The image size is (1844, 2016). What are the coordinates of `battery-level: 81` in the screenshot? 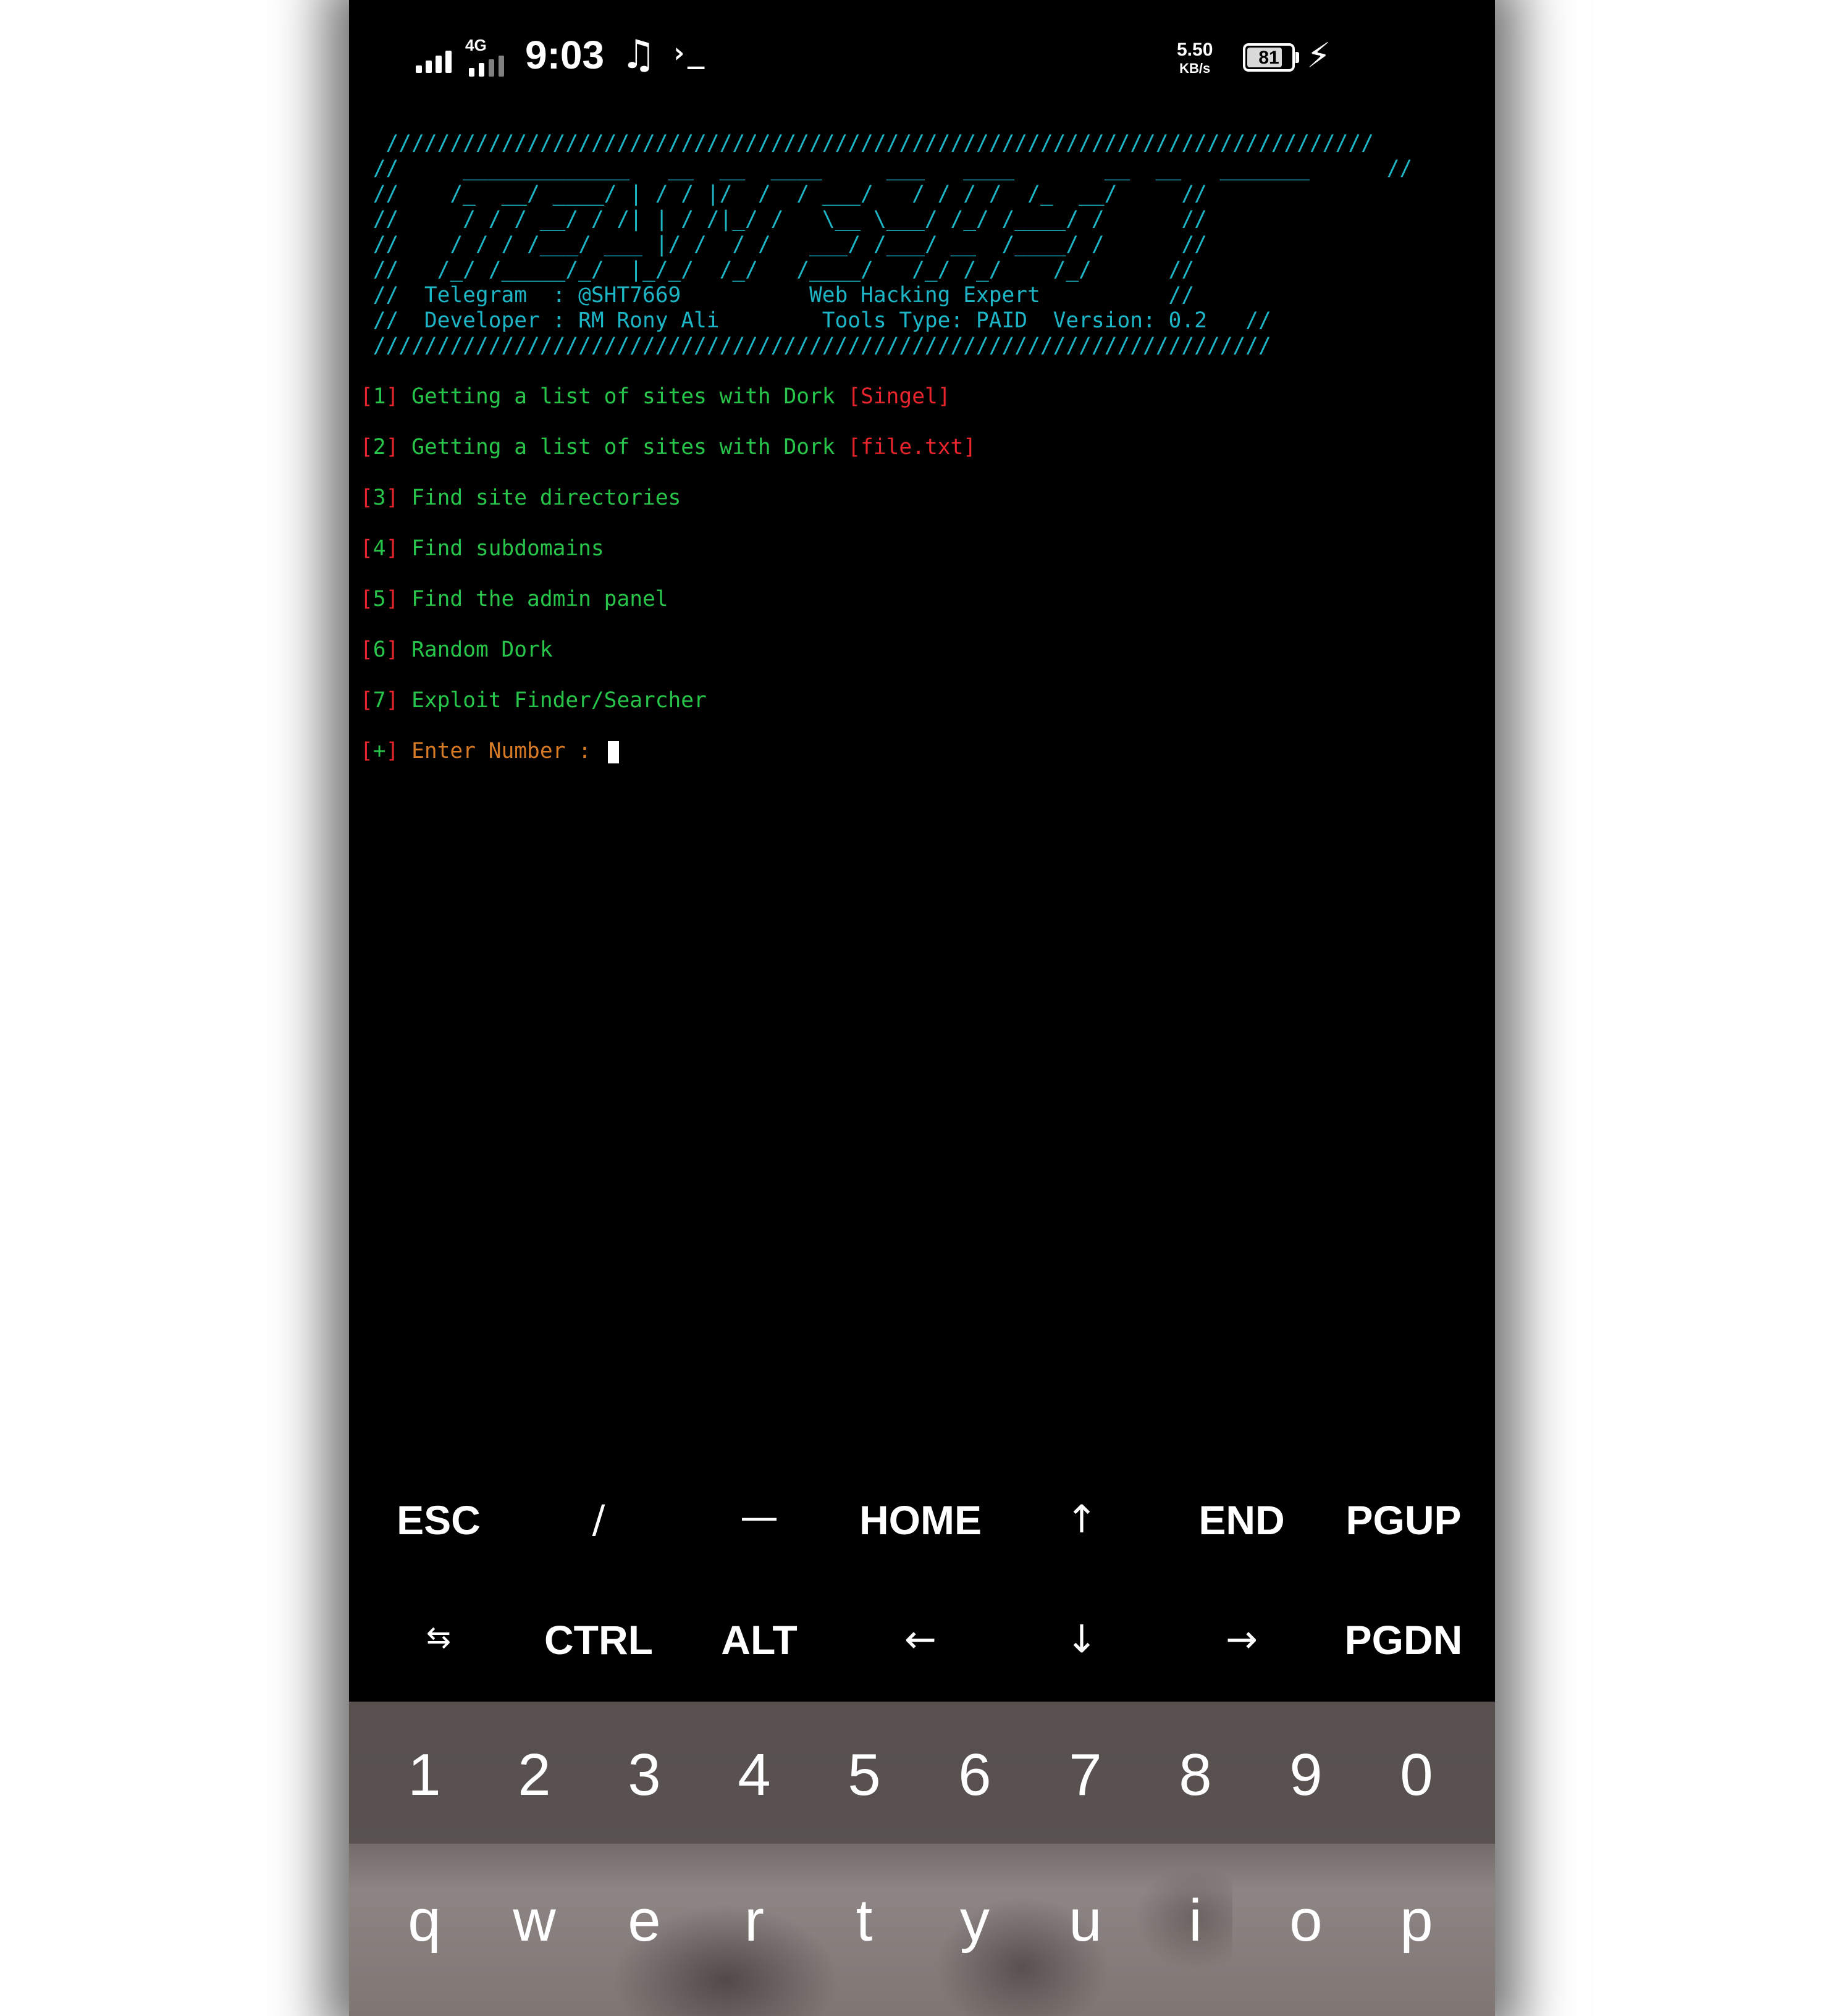 It's located at (1268, 58).